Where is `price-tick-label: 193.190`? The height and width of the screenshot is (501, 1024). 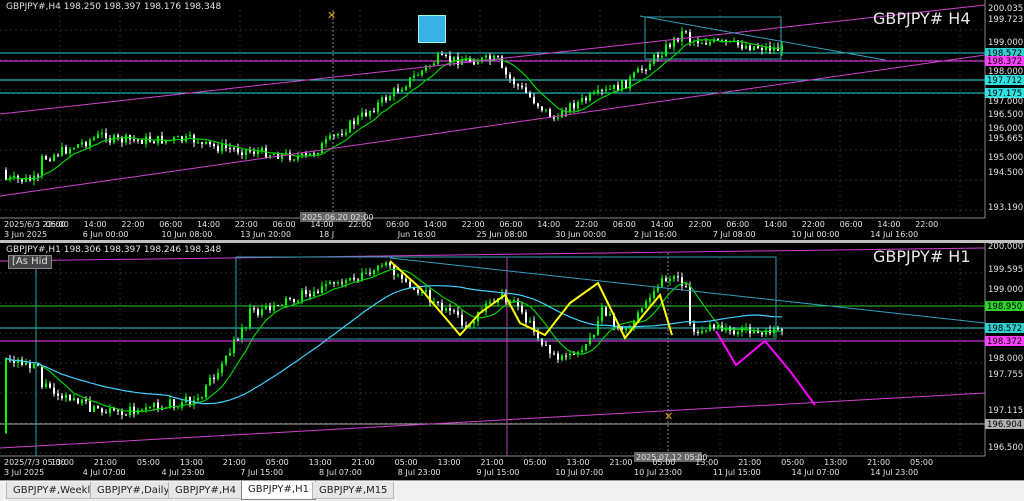
price-tick-label: 193.190 is located at coordinates (1005, 208).